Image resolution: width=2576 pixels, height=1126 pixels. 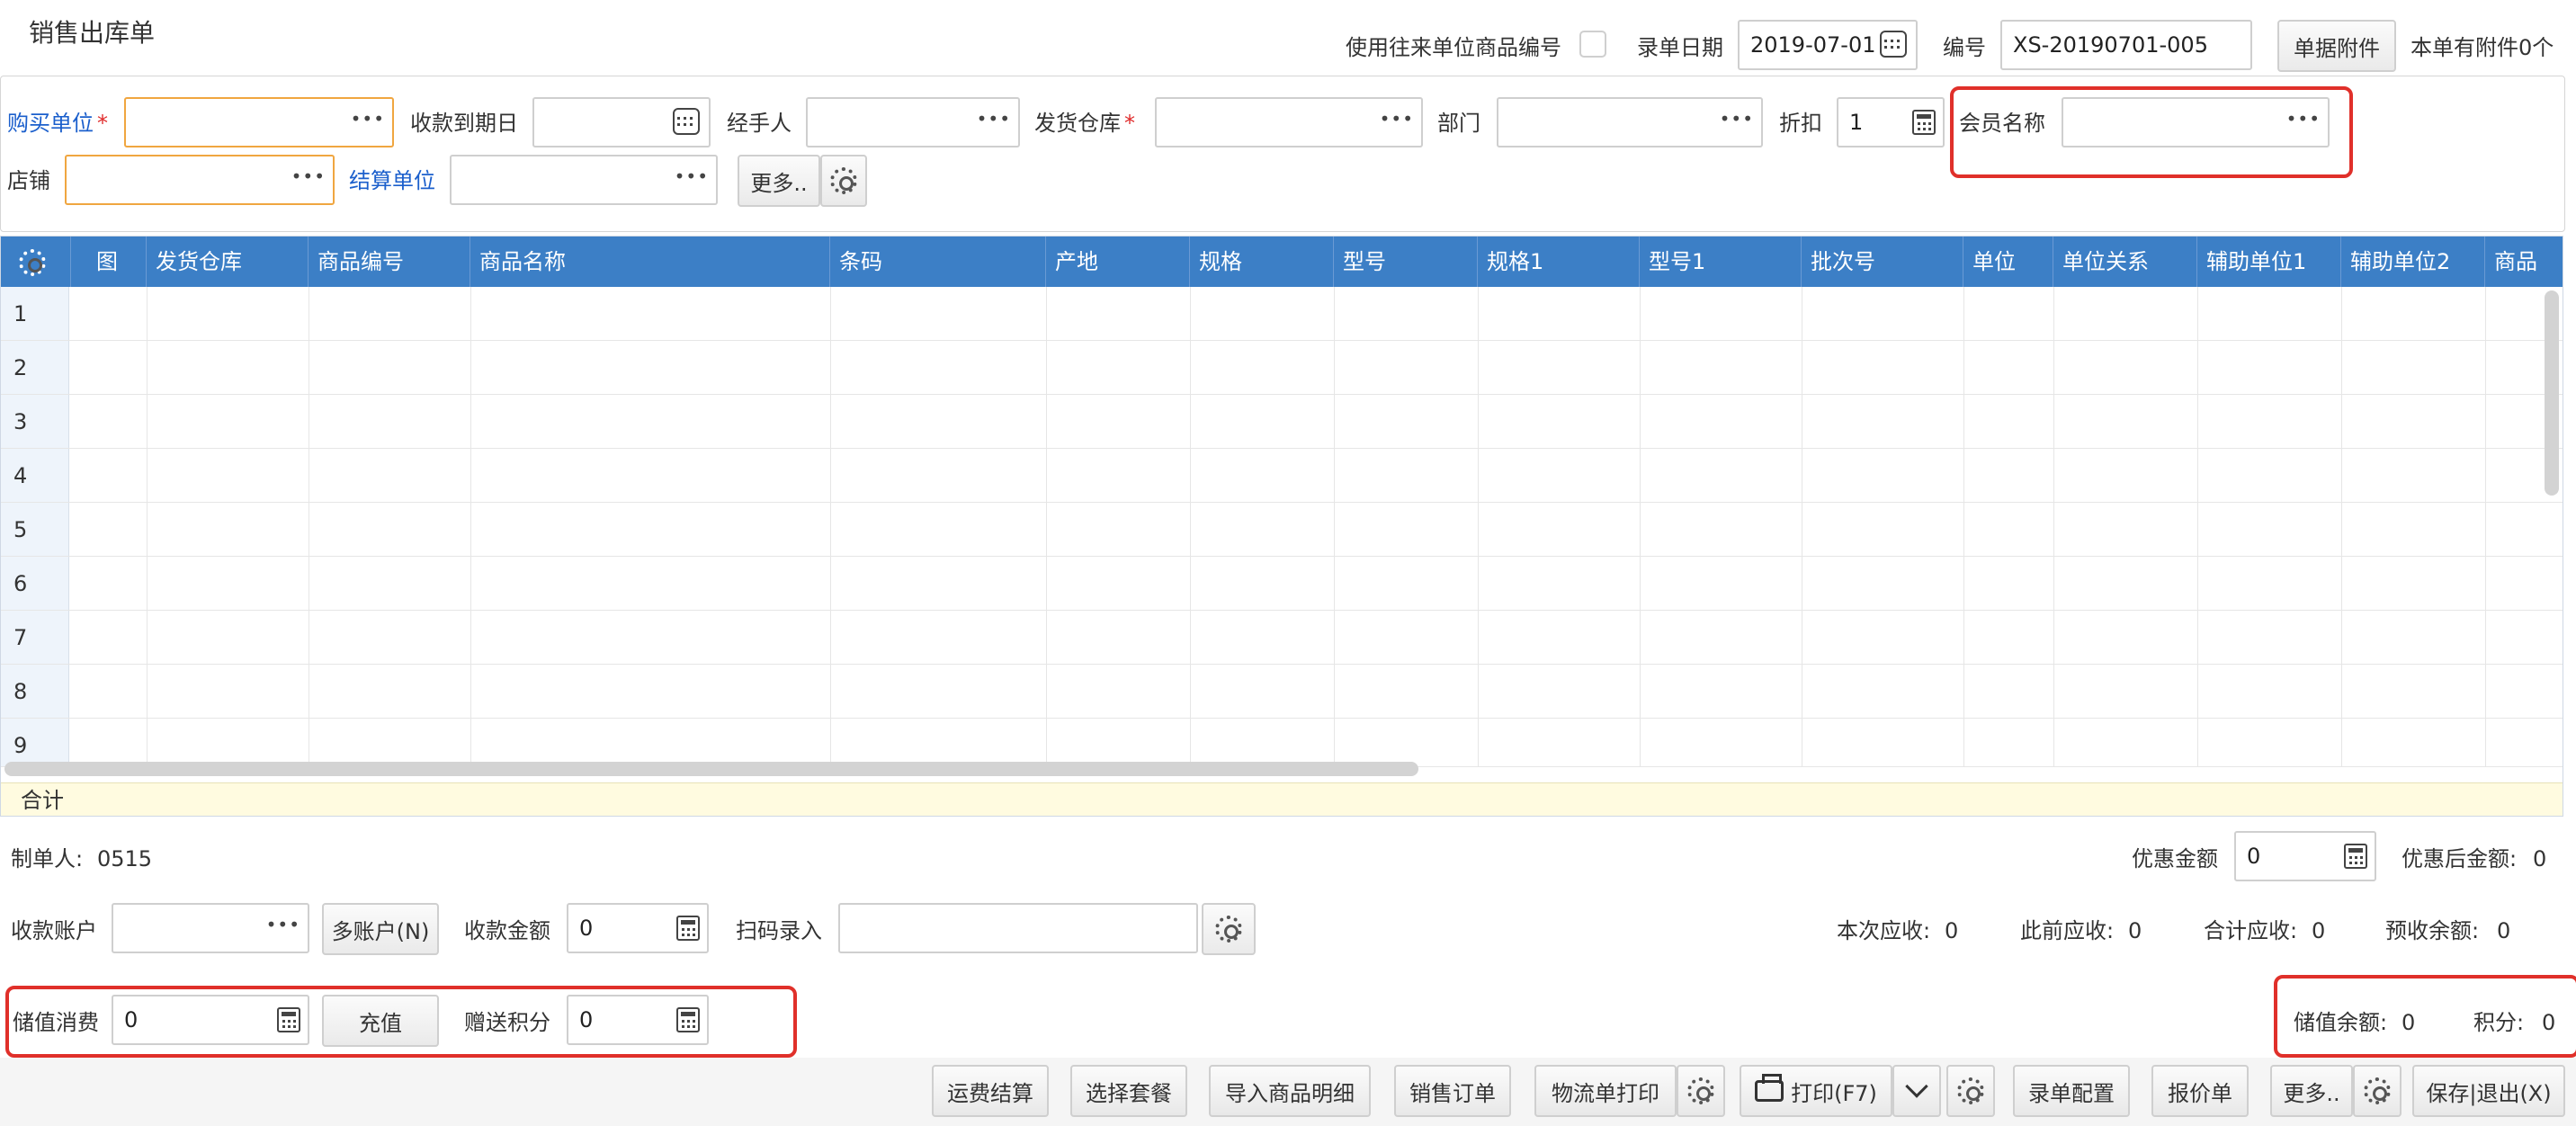 What do you see at coordinates (1118, 262) in the screenshot?
I see `col-header-origin: 产地` at bounding box center [1118, 262].